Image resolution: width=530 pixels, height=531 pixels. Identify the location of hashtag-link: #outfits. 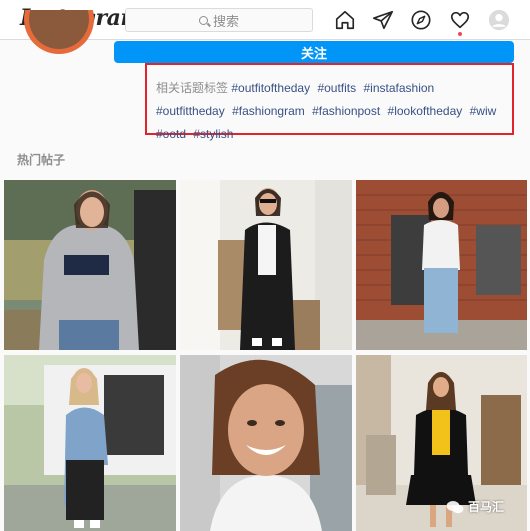
(336, 88).